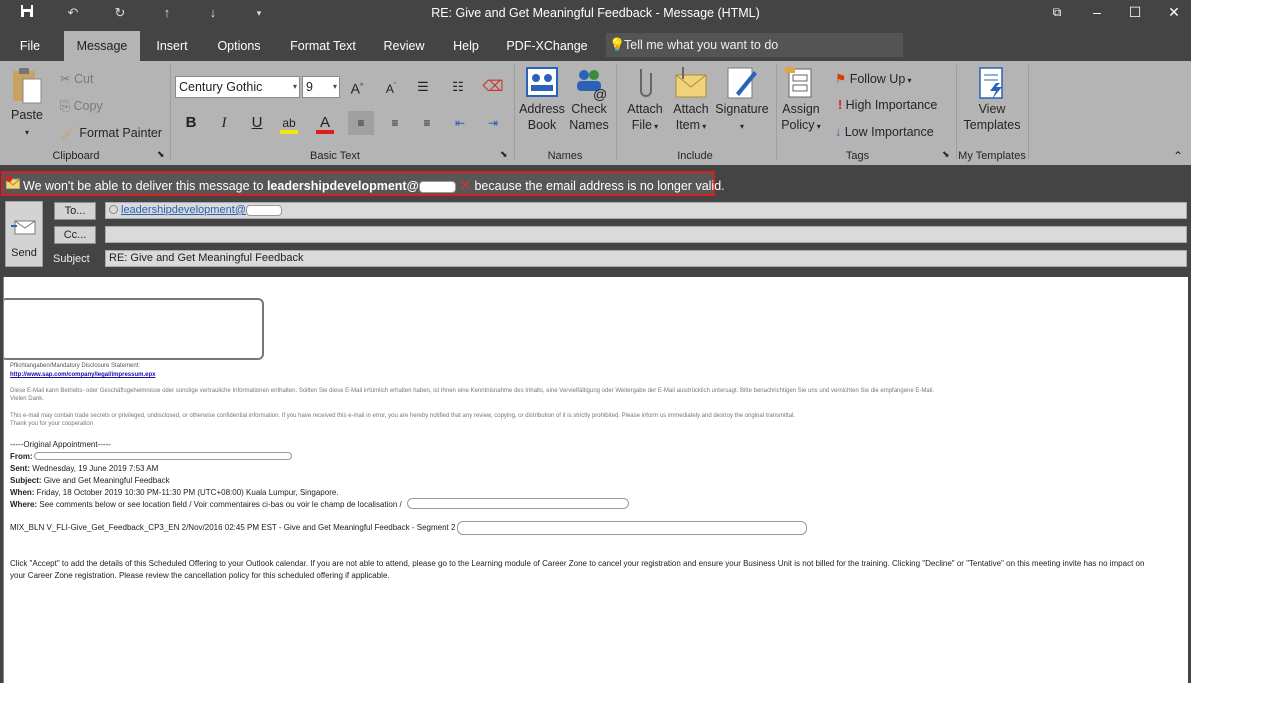  Describe the element at coordinates (504, 154) in the screenshot. I see `basic-text-launcher-icon: ⬊` at that location.